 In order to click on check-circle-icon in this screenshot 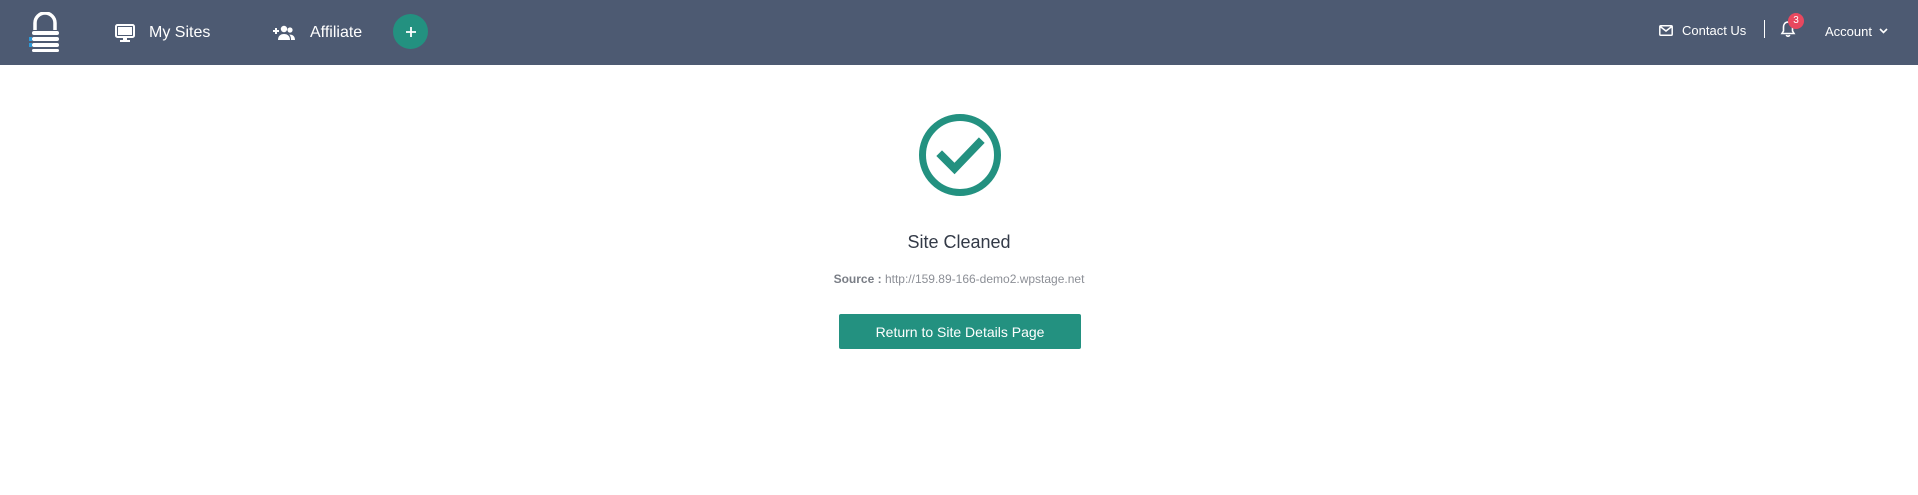, I will do `click(960, 155)`.